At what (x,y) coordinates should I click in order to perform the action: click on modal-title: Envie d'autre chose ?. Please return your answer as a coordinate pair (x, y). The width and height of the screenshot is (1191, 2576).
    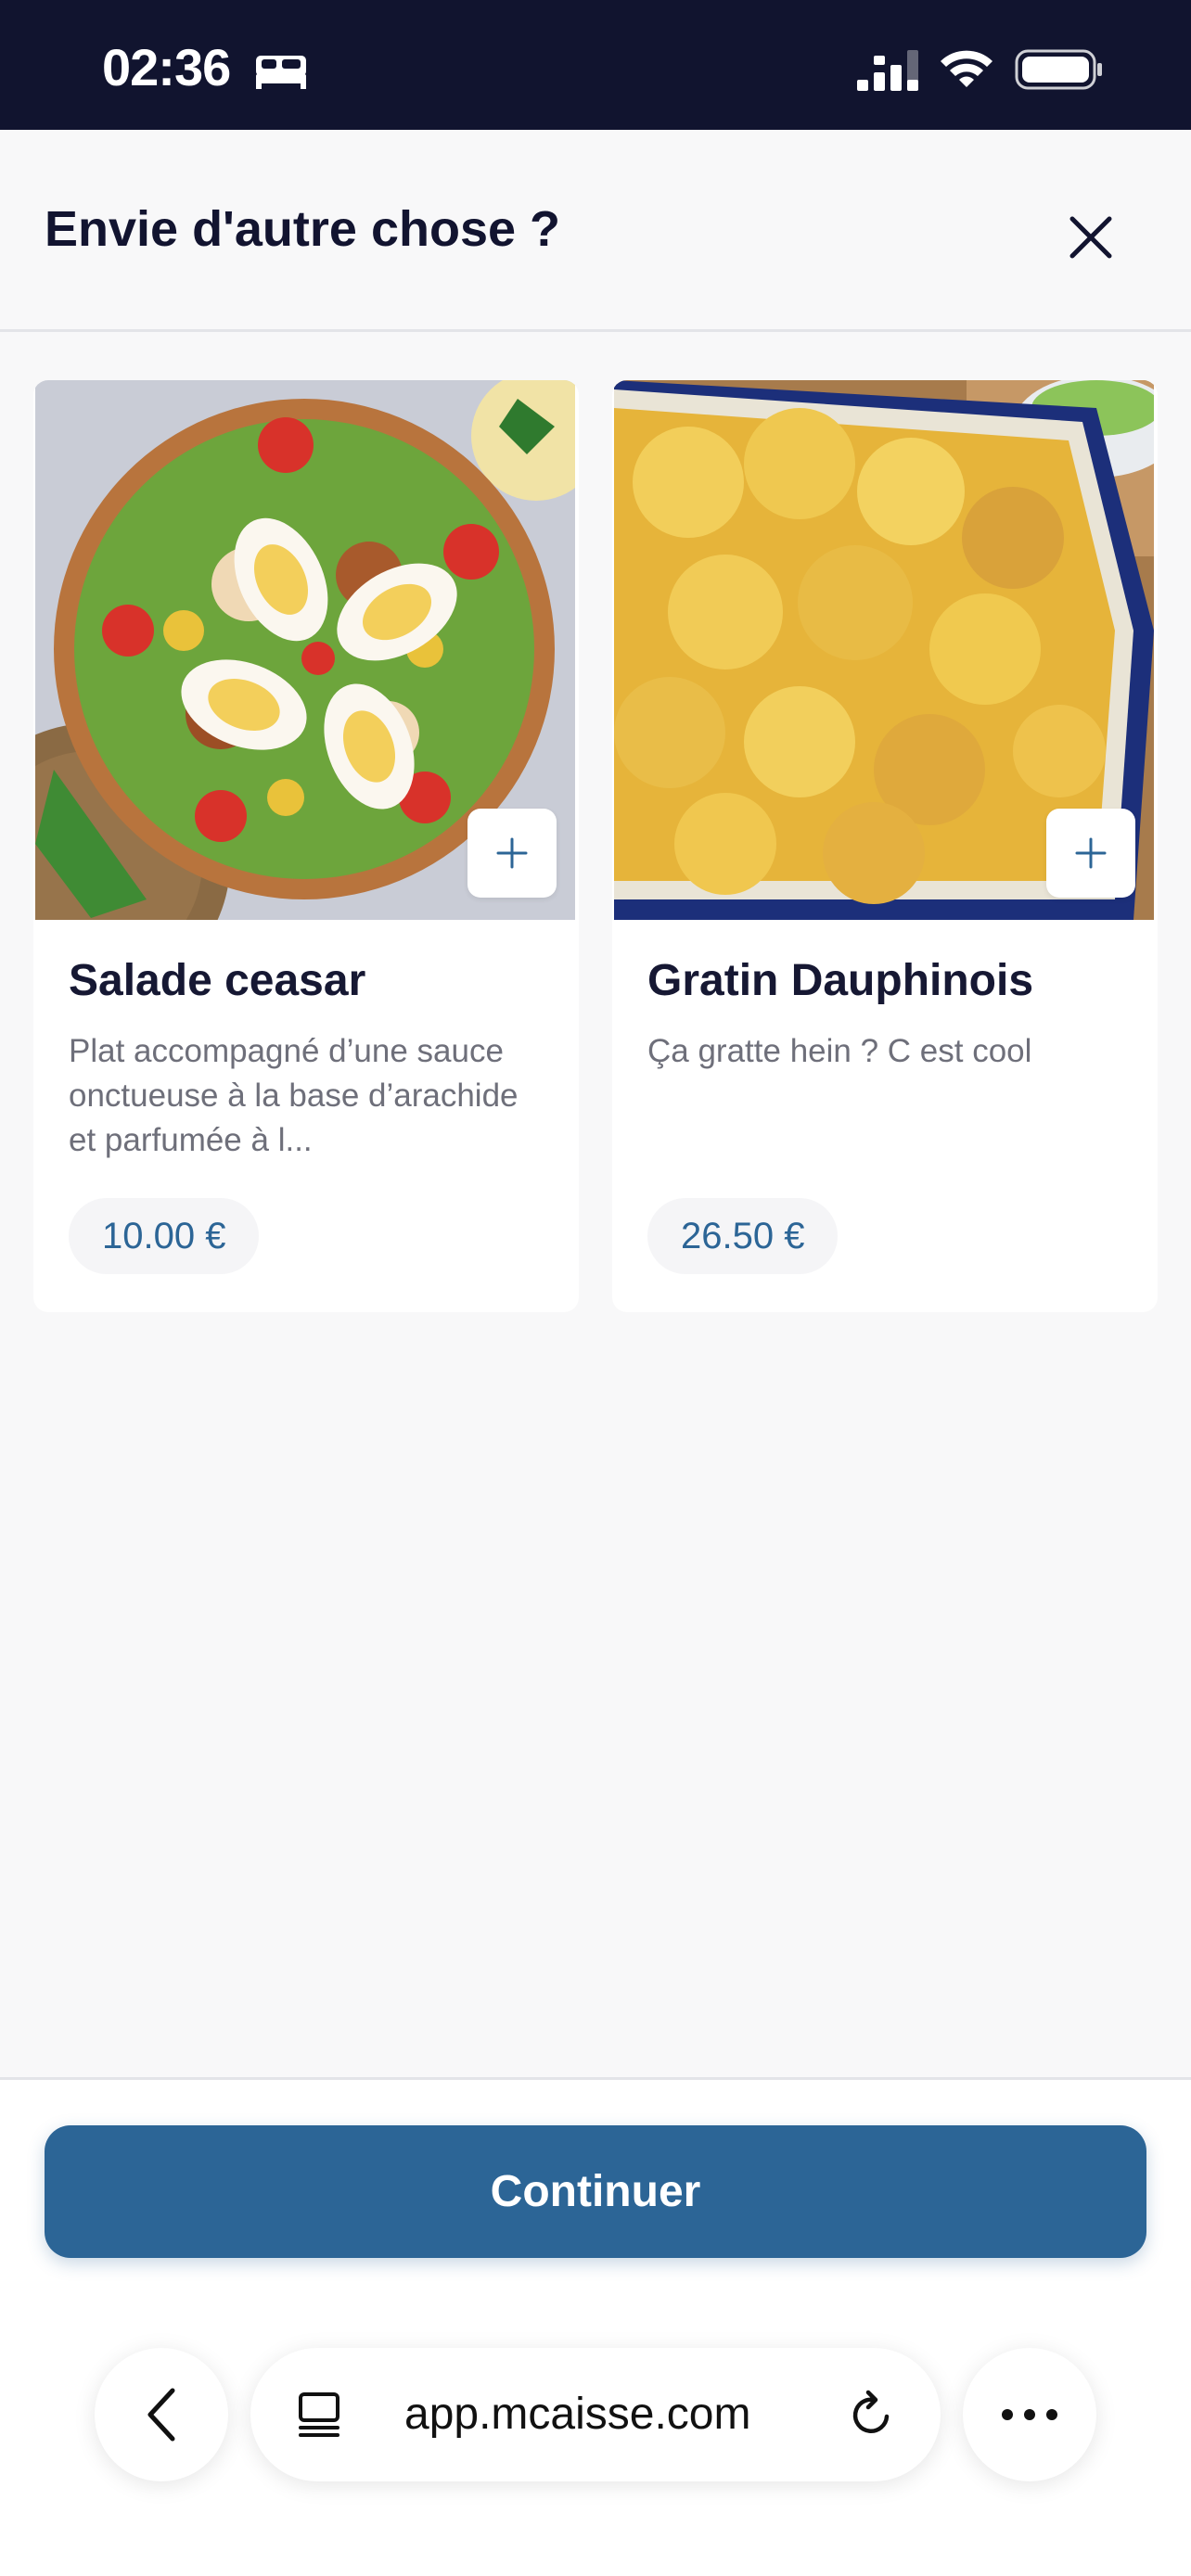
    Looking at the image, I should click on (303, 229).